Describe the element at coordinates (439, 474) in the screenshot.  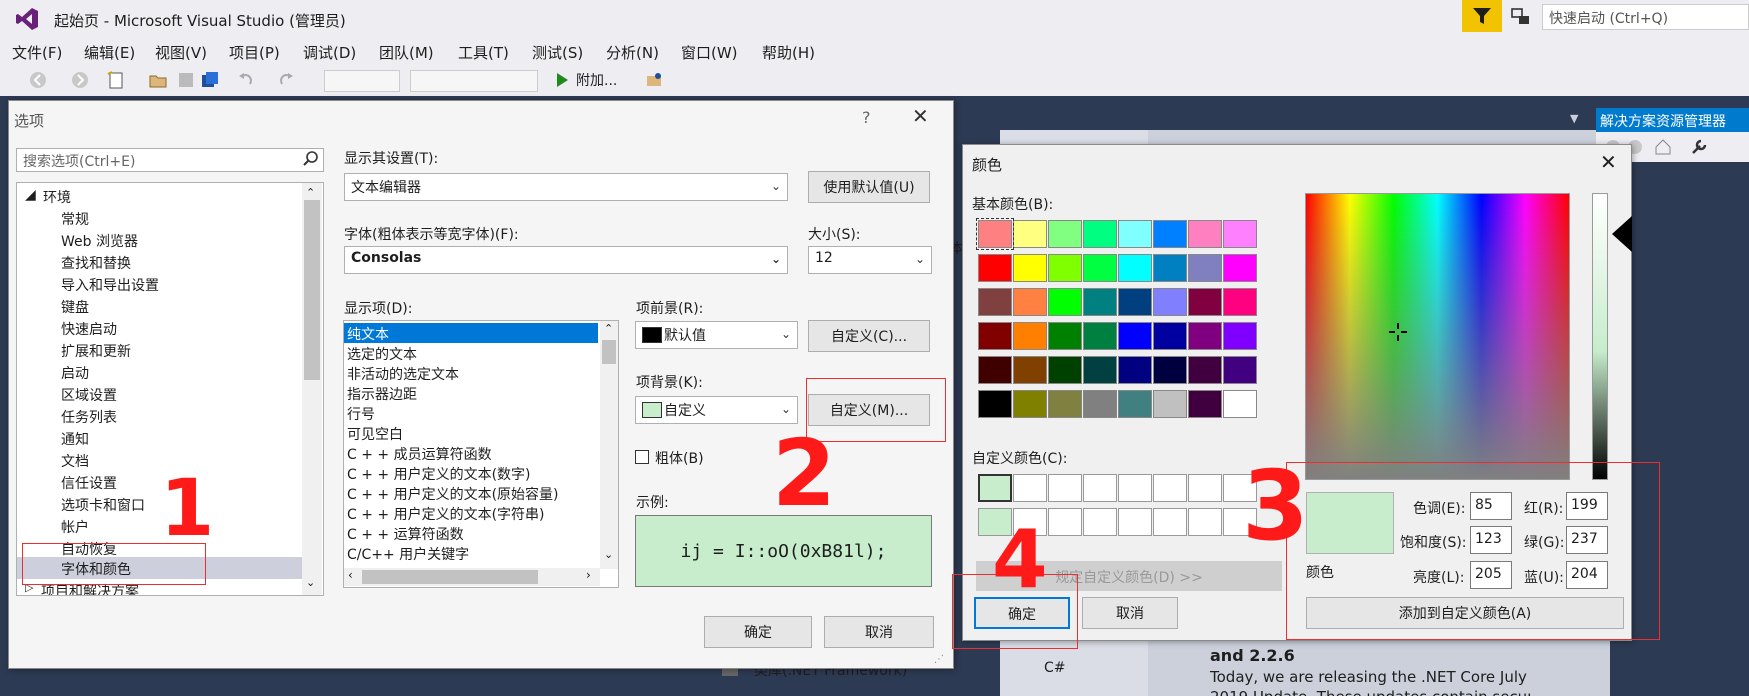
I see `list-item: C + + 用户定义的文本(数字)` at that location.